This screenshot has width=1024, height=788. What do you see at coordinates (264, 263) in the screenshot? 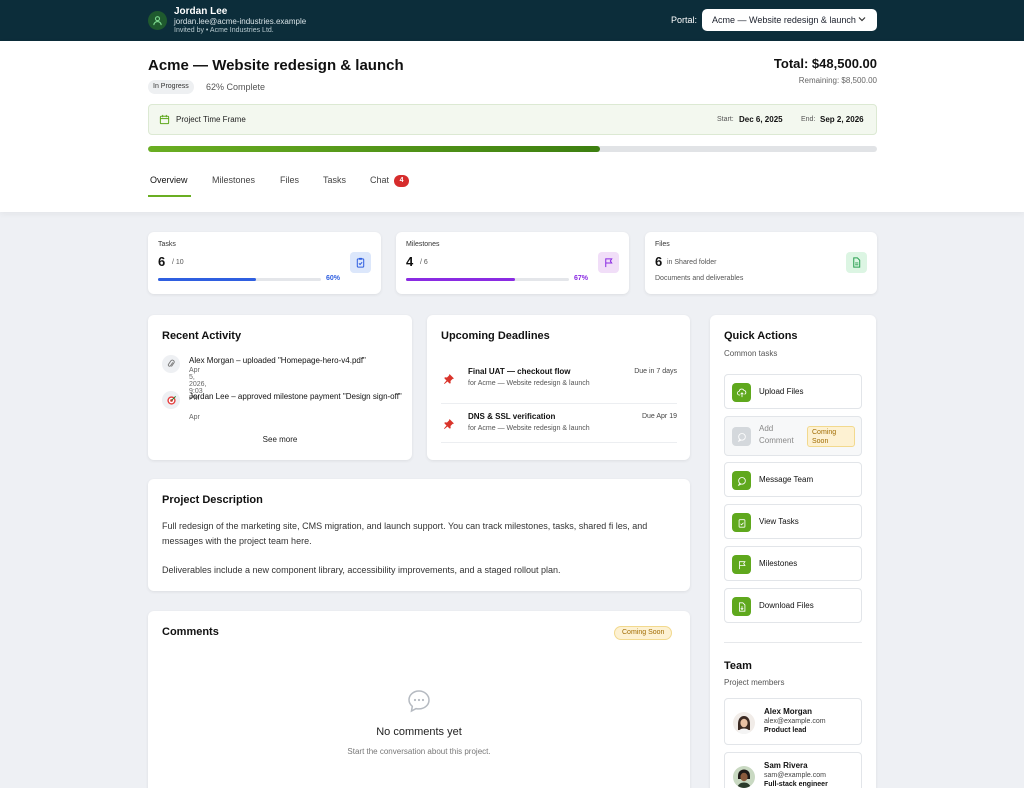
I see `tasks-stat-card: Tasks 6 / 10 60%` at bounding box center [264, 263].